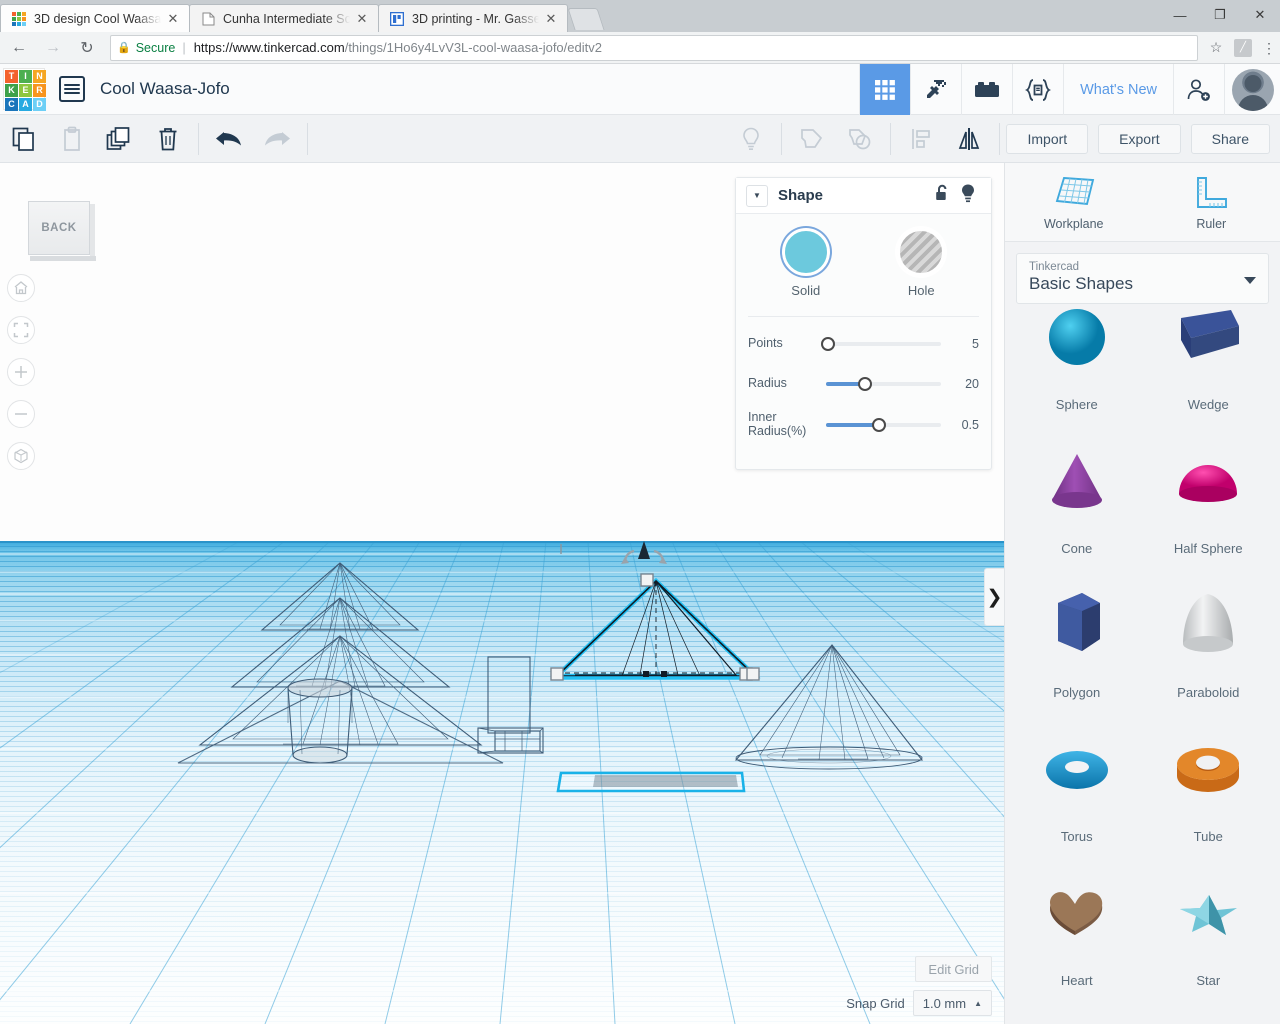 This screenshot has width=1280, height=1024. I want to click on security-label: Secure, so click(155, 47).